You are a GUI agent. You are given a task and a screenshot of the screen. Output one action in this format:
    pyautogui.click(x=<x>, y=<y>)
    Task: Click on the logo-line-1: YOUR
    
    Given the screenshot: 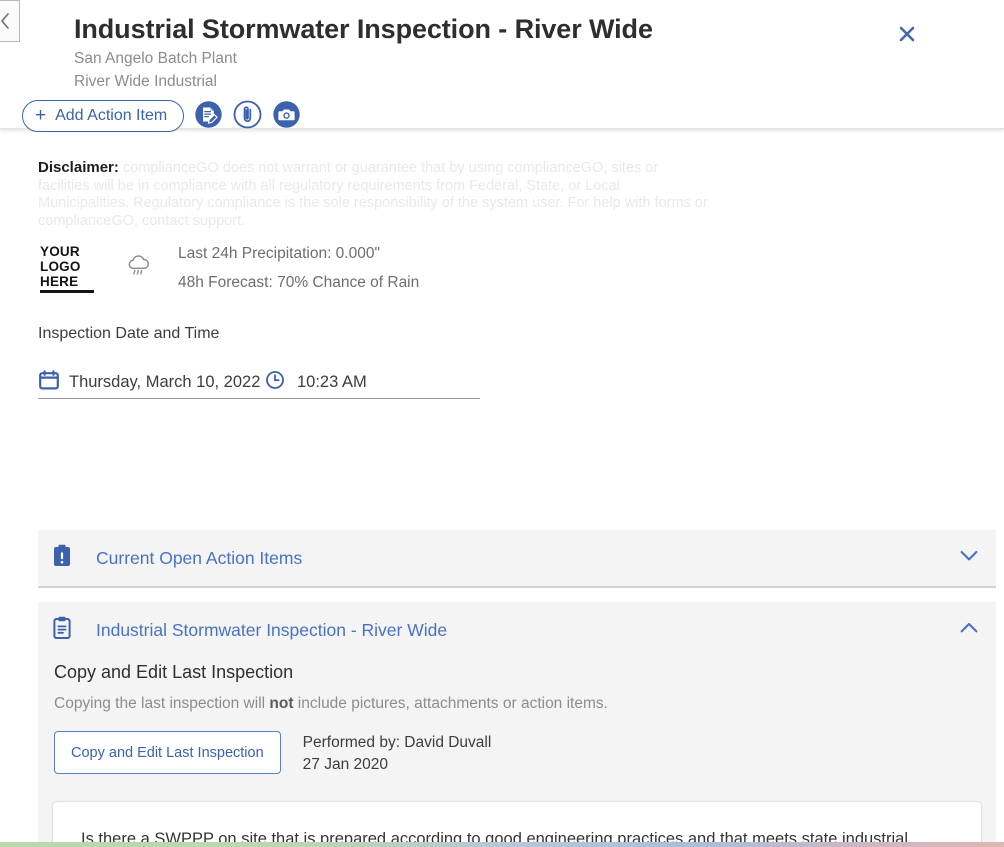 What is the action you would take?
    pyautogui.click(x=60, y=251)
    